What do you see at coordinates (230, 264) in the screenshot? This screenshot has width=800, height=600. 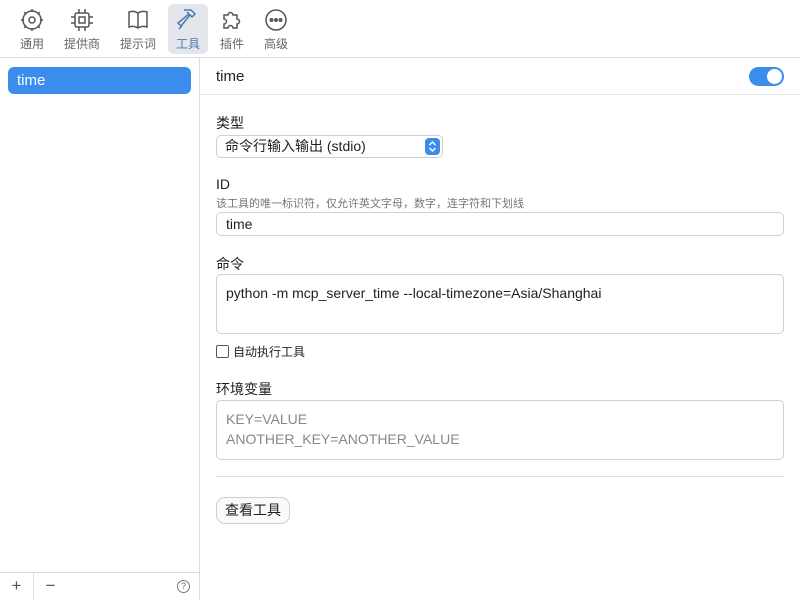 I see `command-label: 命令` at bounding box center [230, 264].